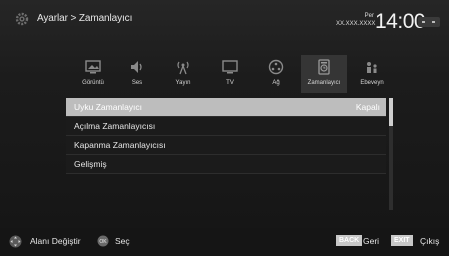 The width and height of the screenshot is (449, 256). What do you see at coordinates (369, 16) in the screenshot?
I see `weekday-label: Per` at bounding box center [369, 16].